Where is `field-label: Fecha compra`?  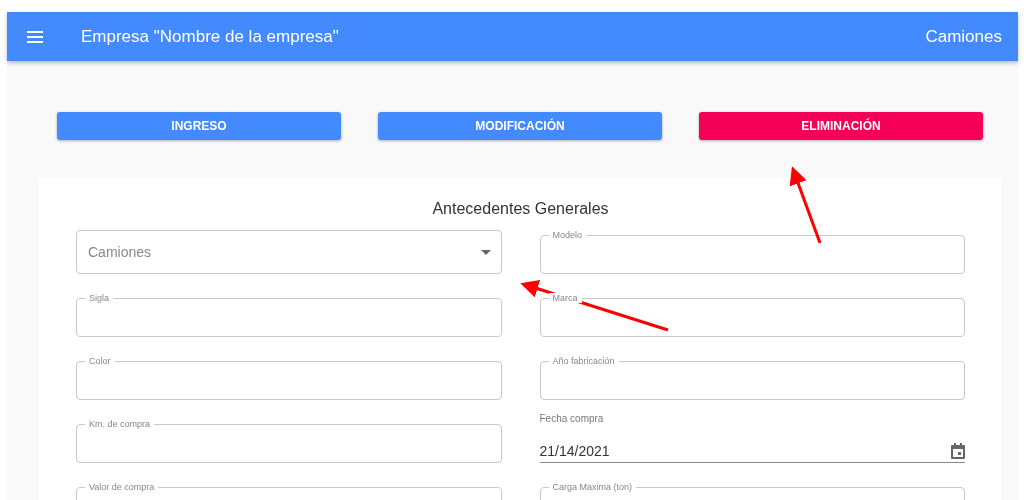 field-label: Fecha compra is located at coordinates (572, 418).